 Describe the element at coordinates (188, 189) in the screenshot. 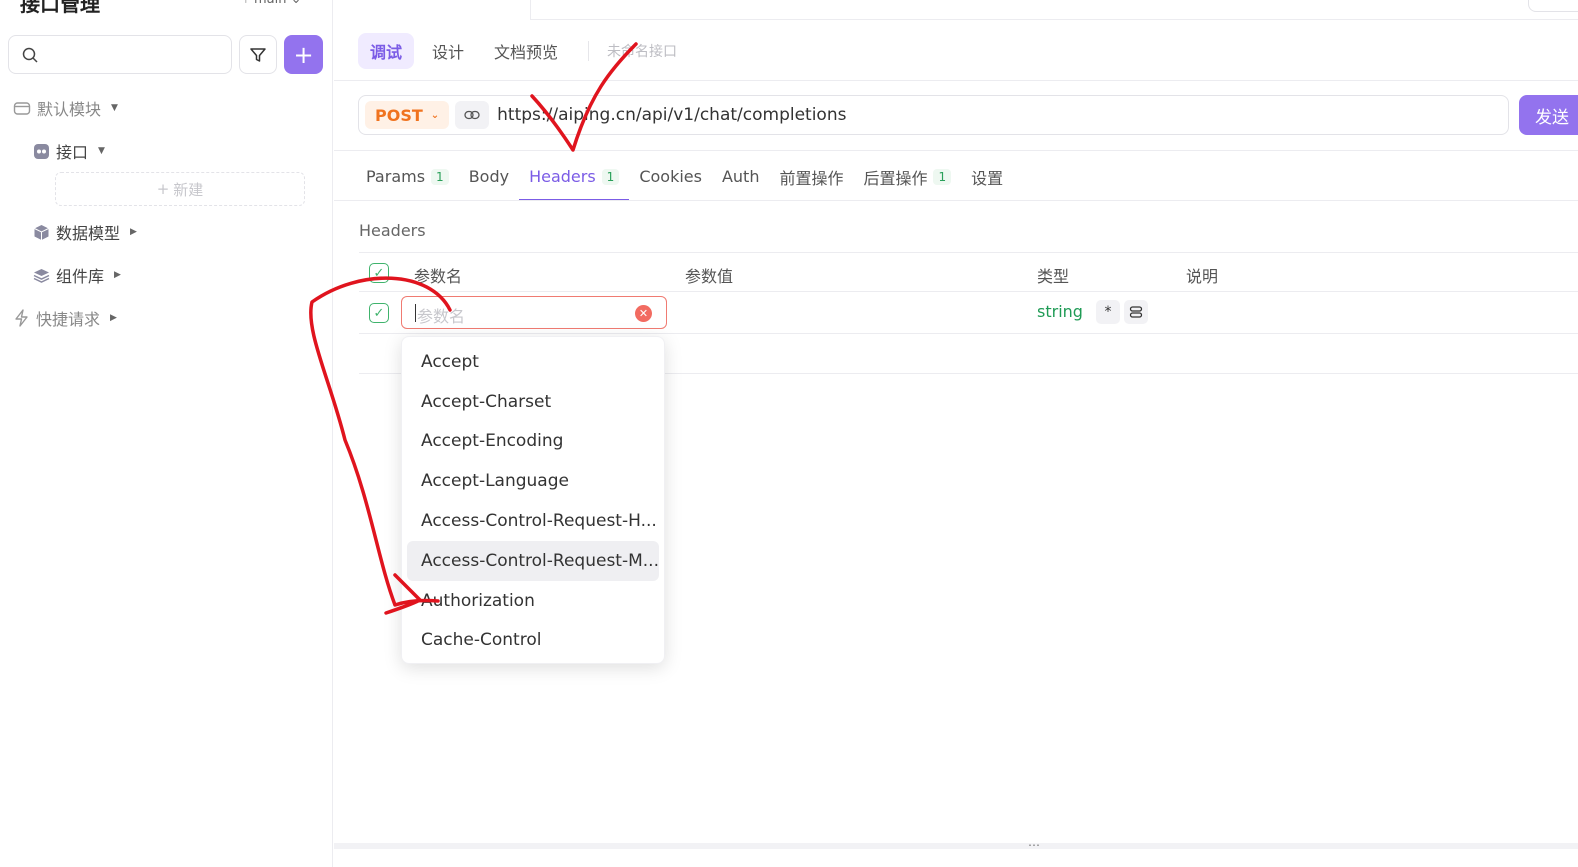

I see `new-label: 新建` at that location.